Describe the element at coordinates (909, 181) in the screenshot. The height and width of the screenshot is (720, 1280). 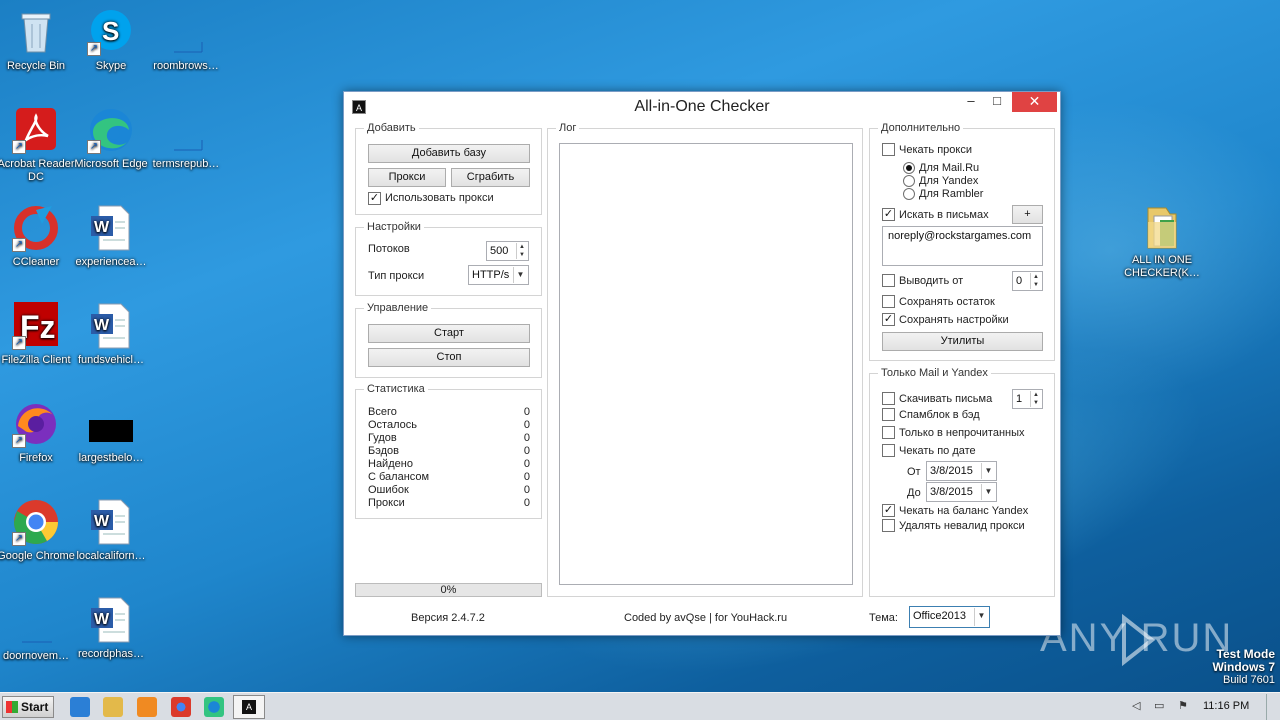
I see `radio-yandex` at that location.